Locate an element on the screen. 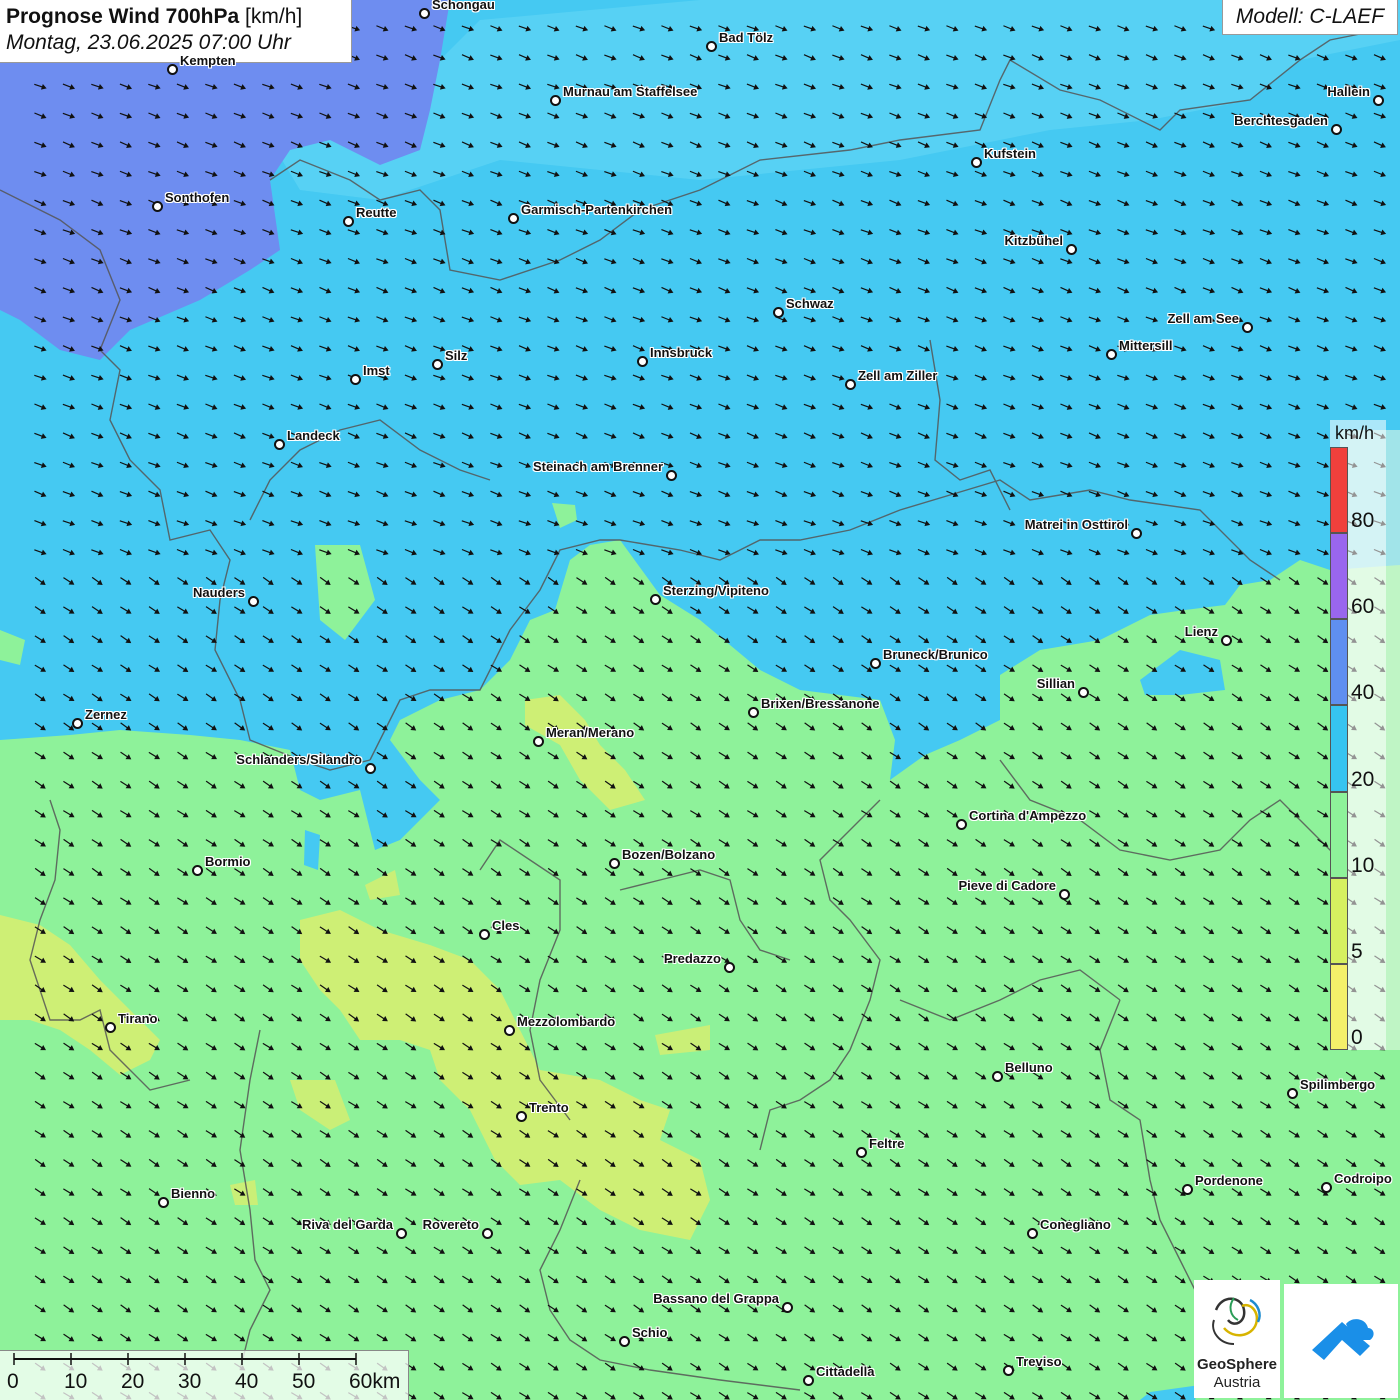 Image resolution: width=1400 pixels, height=1400 pixels. city-label: Rovereto is located at coordinates (451, 1224).